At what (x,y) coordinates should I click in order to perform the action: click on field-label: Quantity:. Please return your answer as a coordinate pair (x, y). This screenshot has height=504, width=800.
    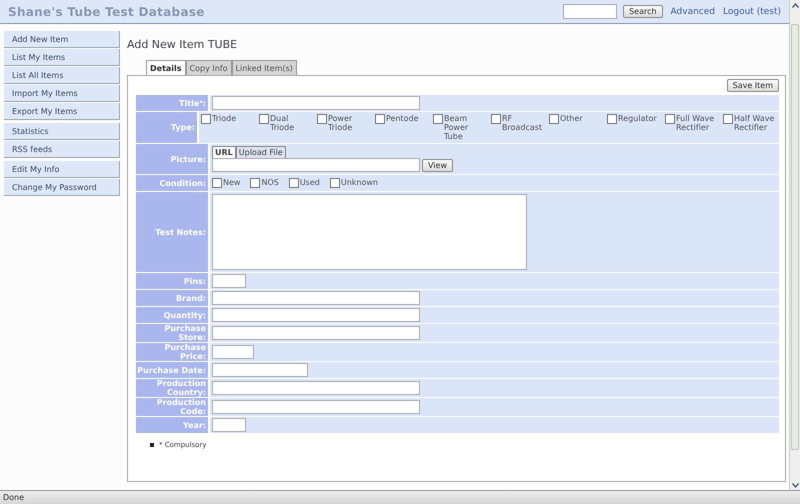
    Looking at the image, I should click on (172, 315).